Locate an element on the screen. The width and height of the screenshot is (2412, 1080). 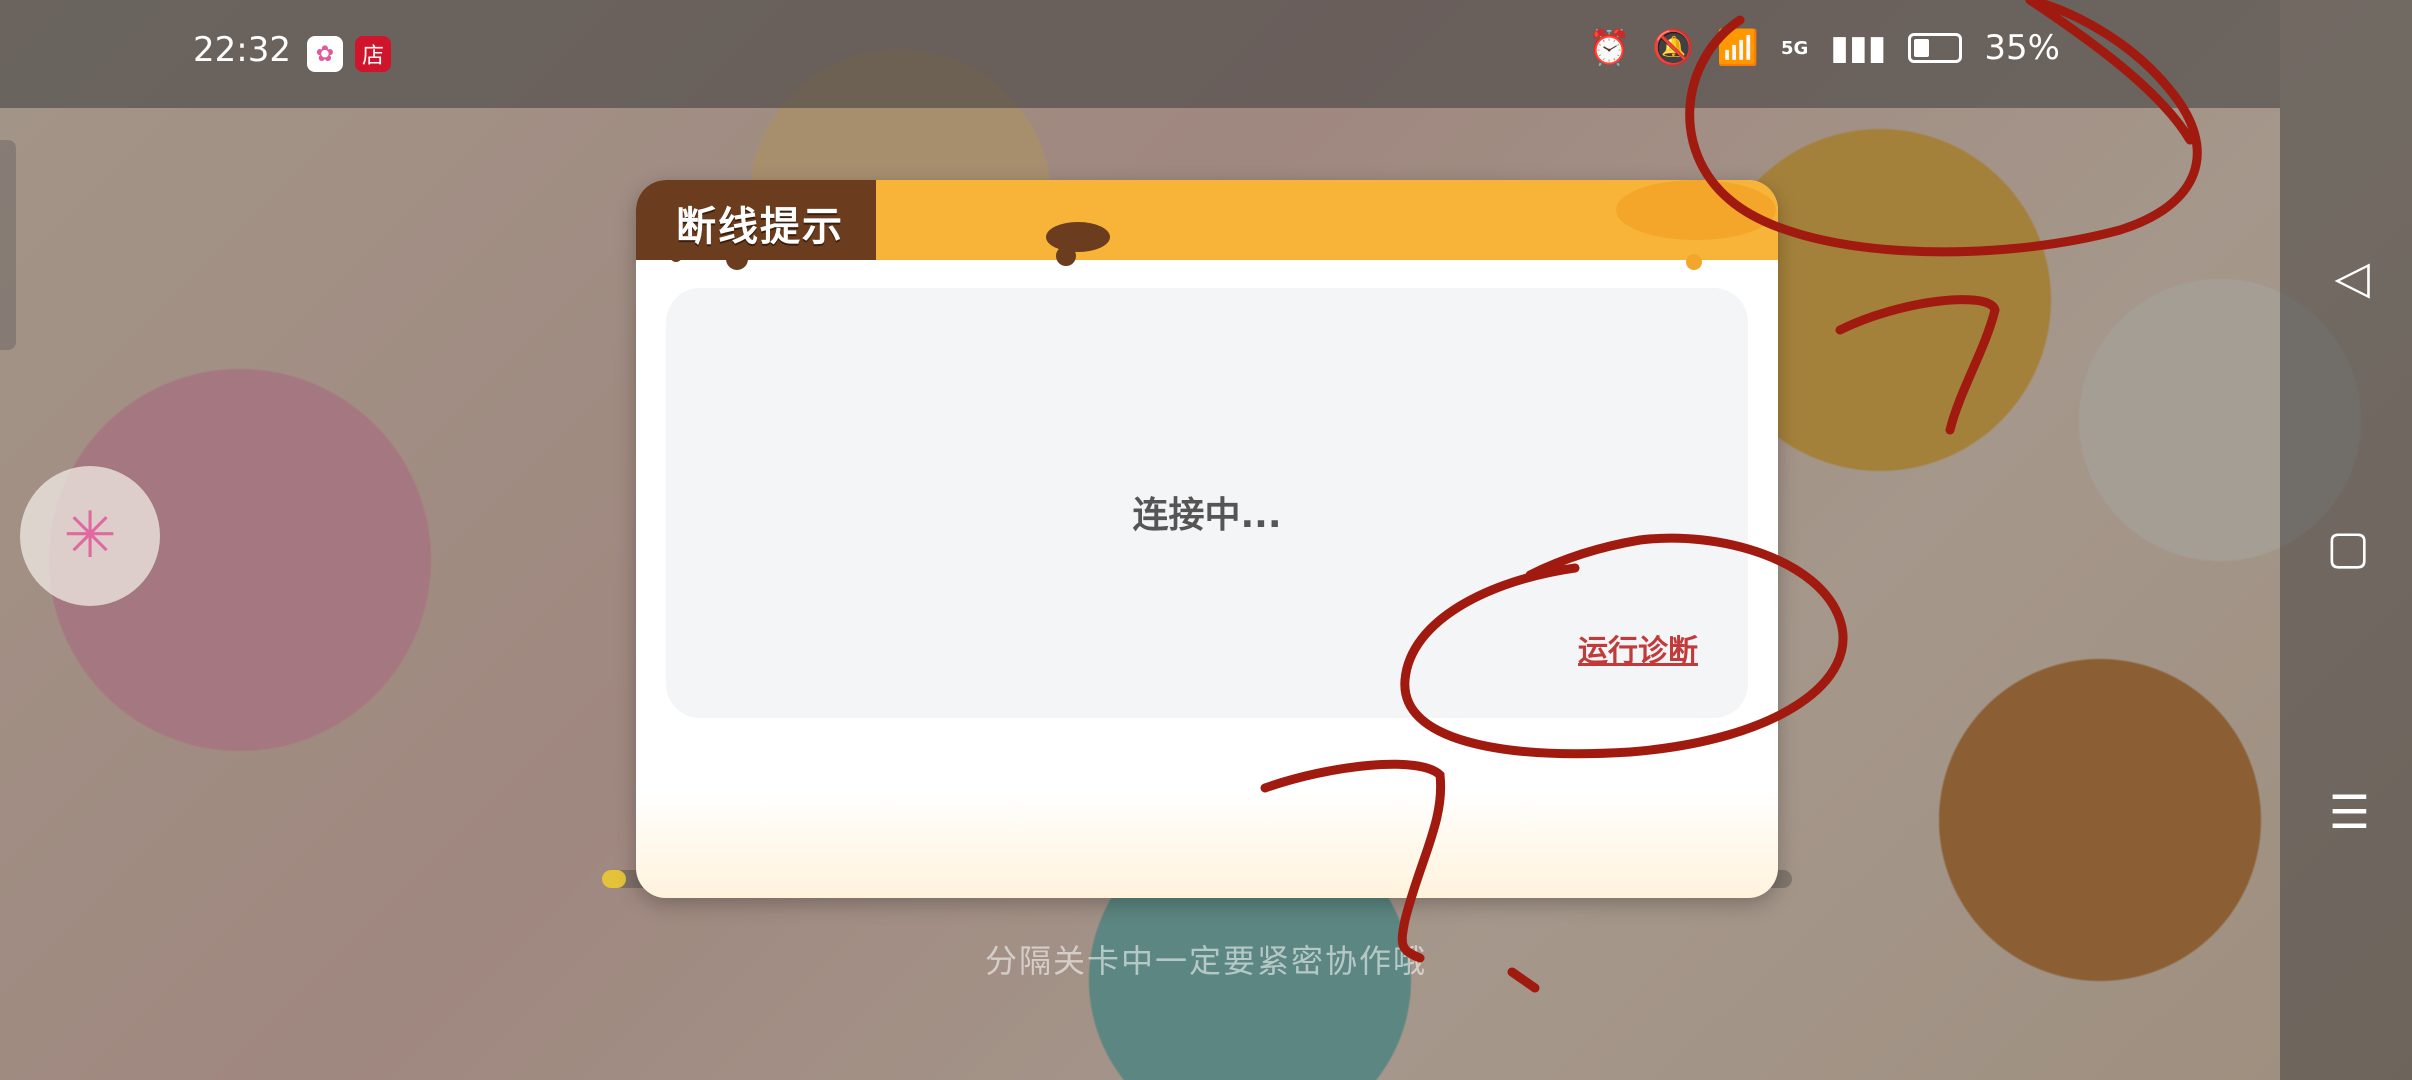
annotation-dot is located at coordinates (1523, 980).